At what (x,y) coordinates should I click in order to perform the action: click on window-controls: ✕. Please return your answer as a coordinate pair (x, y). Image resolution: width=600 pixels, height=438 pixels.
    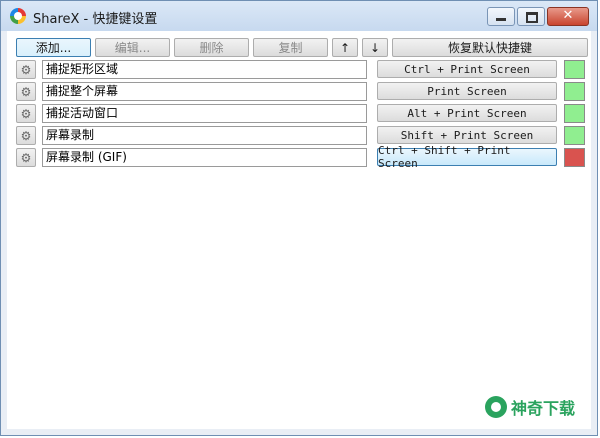
    Looking at the image, I should click on (538, 16).